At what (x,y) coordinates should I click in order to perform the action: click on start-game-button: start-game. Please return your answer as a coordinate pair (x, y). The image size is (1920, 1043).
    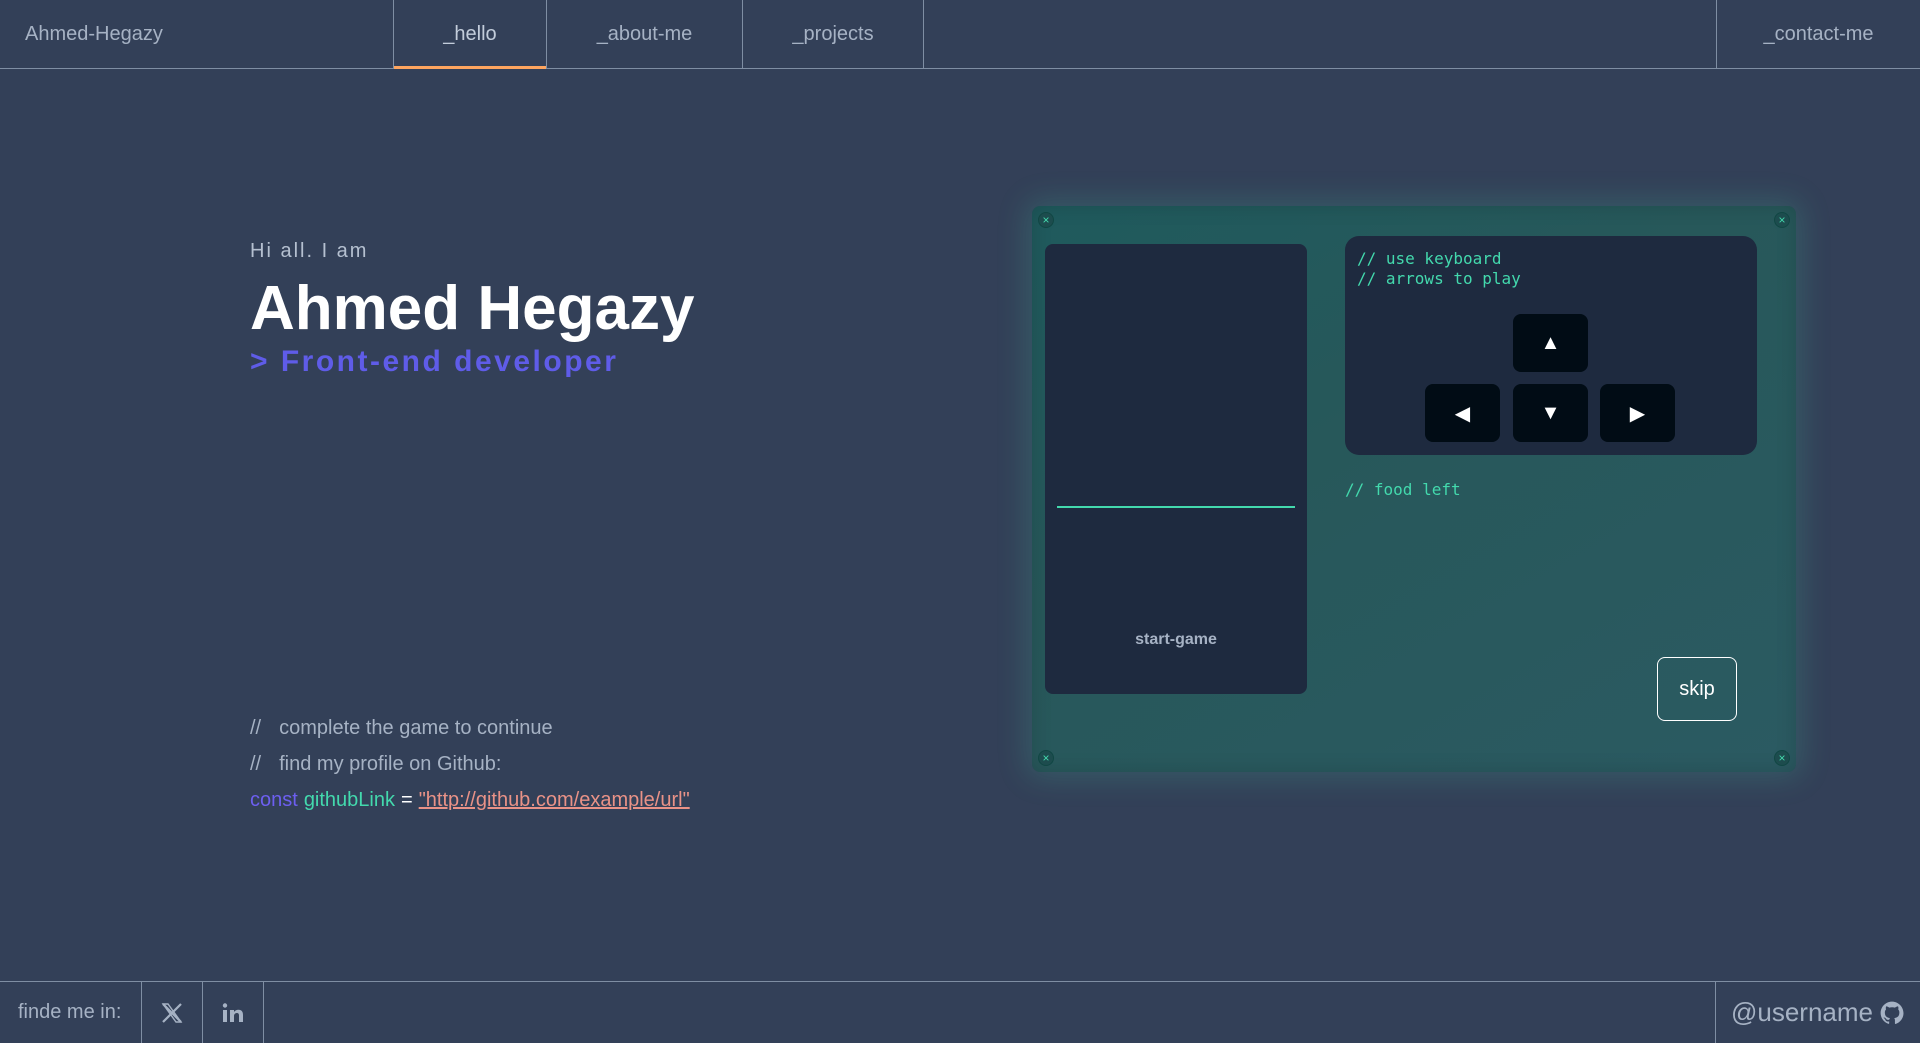
    Looking at the image, I should click on (1176, 640).